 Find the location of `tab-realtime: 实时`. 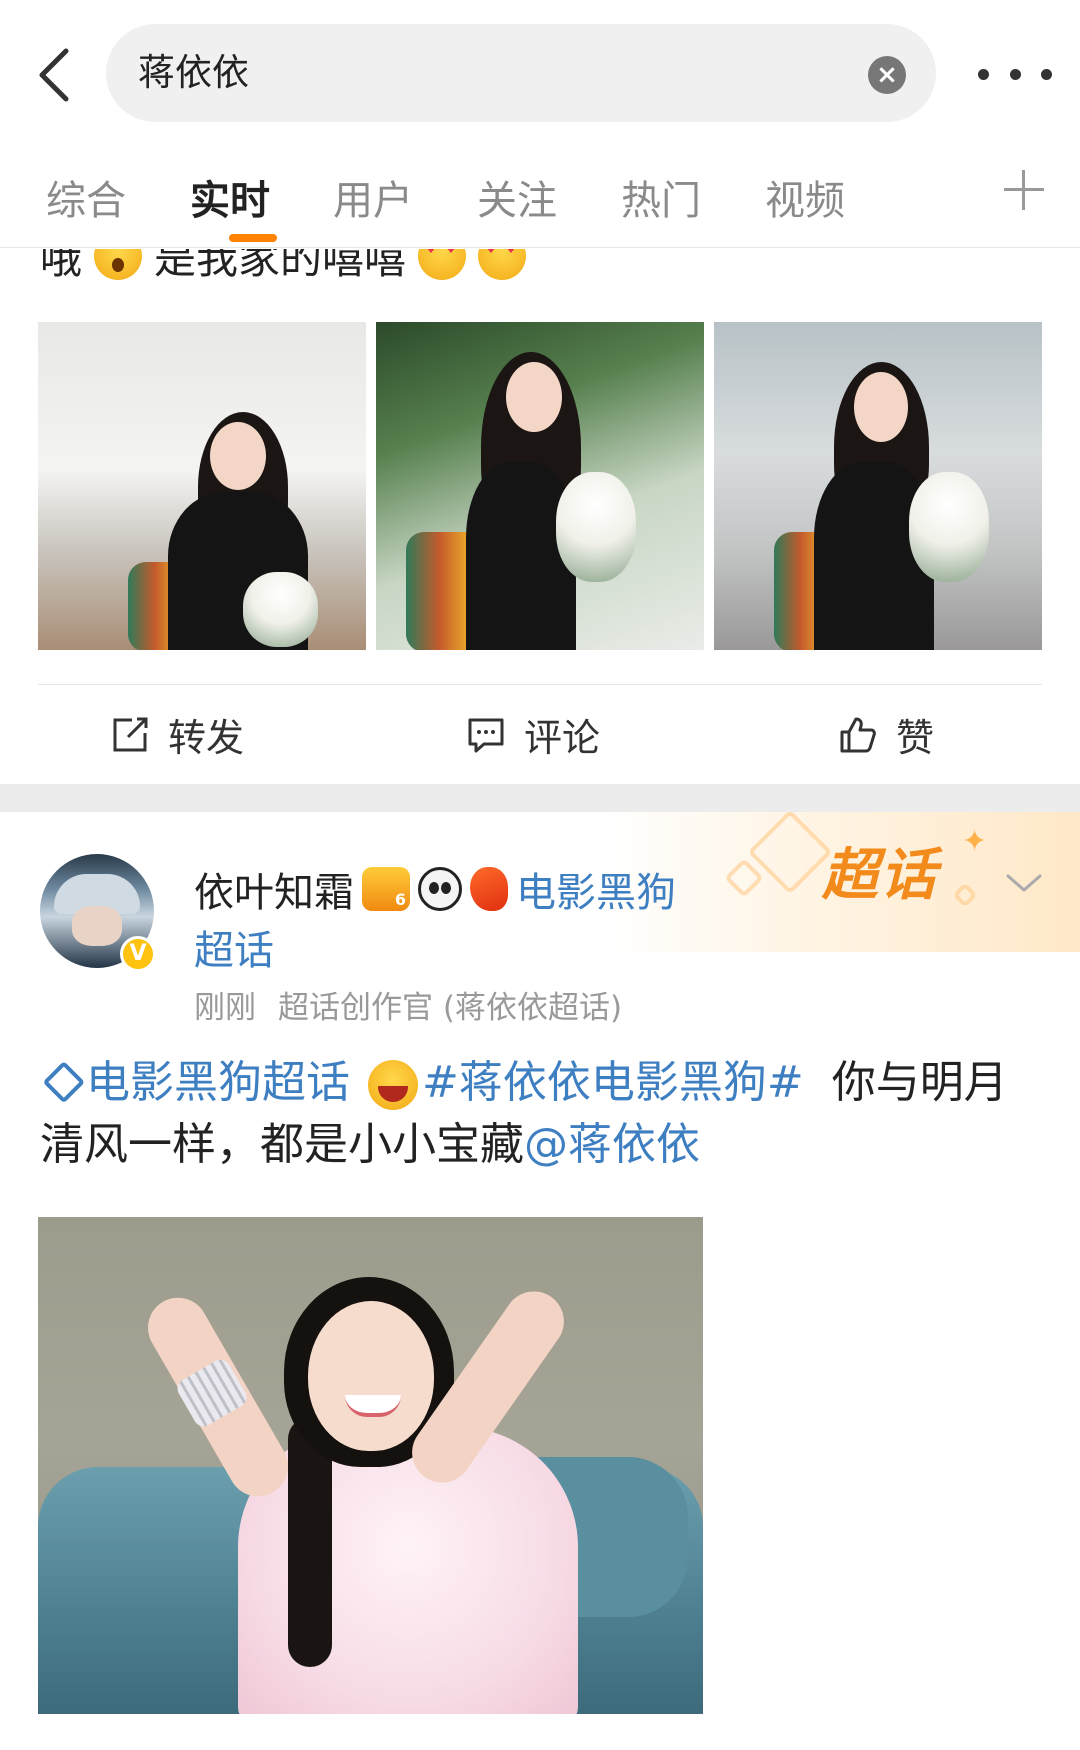

tab-realtime: 实时 is located at coordinates (230, 197).